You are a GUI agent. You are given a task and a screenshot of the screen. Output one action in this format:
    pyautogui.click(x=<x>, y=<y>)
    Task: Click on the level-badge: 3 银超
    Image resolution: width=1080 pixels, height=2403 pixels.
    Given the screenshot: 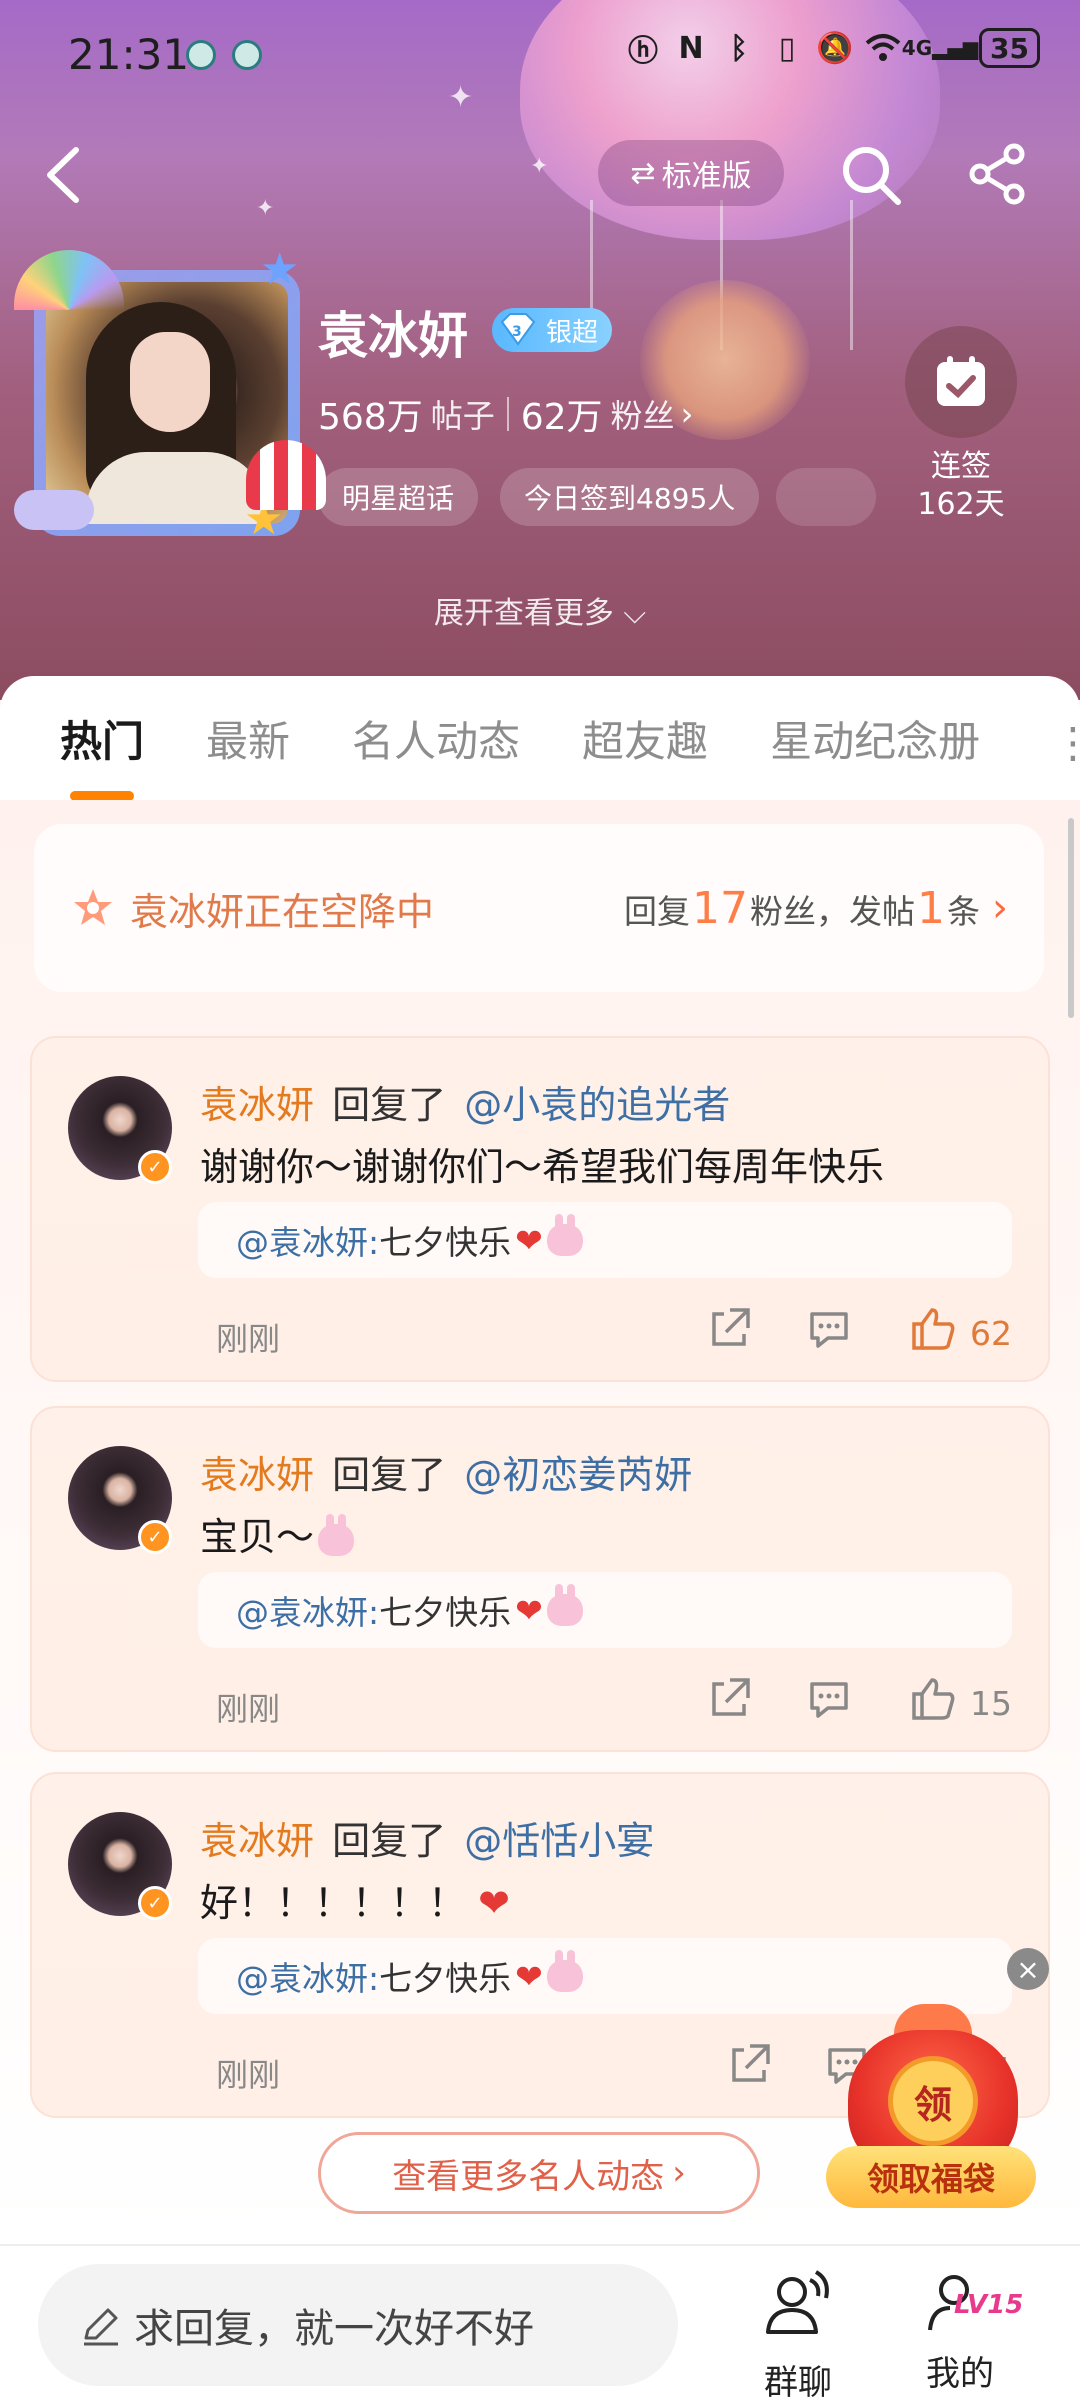 What is the action you would take?
    pyautogui.click(x=552, y=330)
    